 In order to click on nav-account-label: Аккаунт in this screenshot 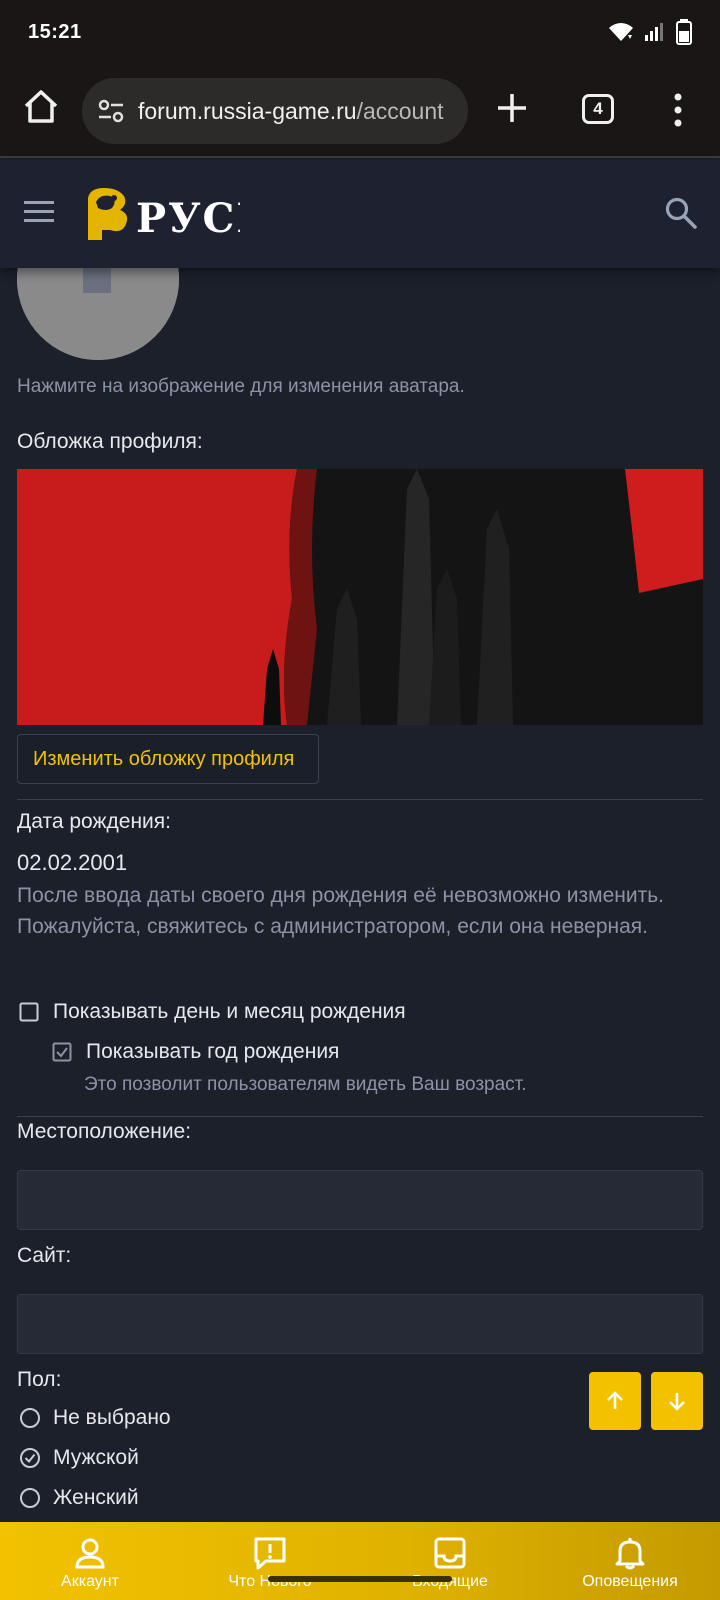, I will do `click(90, 1581)`.